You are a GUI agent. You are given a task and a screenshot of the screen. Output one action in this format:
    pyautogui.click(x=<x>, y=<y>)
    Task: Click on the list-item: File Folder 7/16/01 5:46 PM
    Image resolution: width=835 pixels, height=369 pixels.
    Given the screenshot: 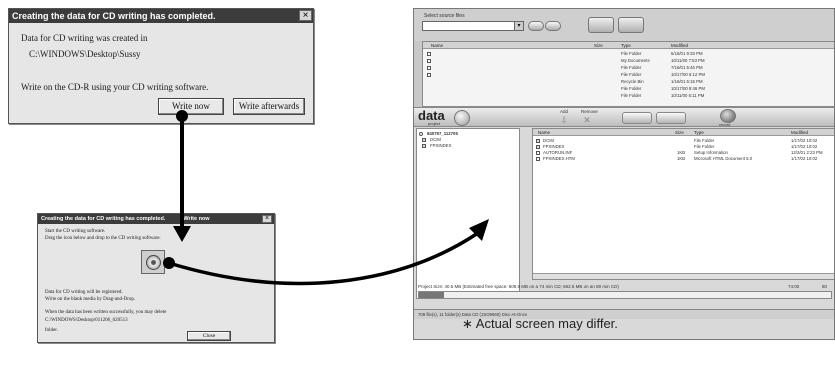 What is the action you would take?
    pyautogui.click(x=628, y=67)
    